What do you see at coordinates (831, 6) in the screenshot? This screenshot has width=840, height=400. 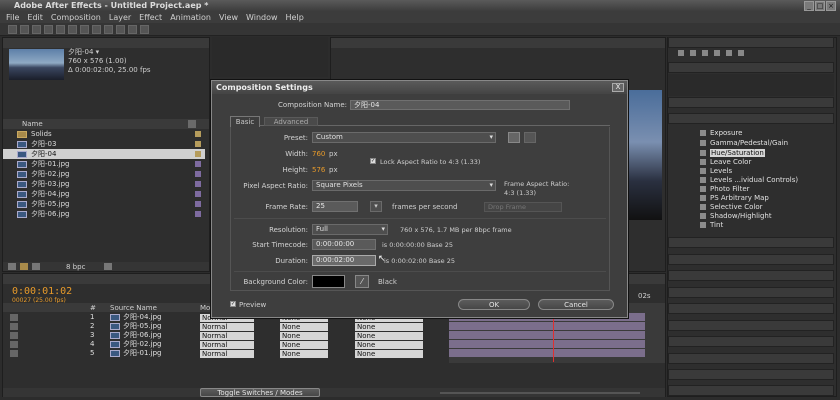 I see `close-icon: ×` at bounding box center [831, 6].